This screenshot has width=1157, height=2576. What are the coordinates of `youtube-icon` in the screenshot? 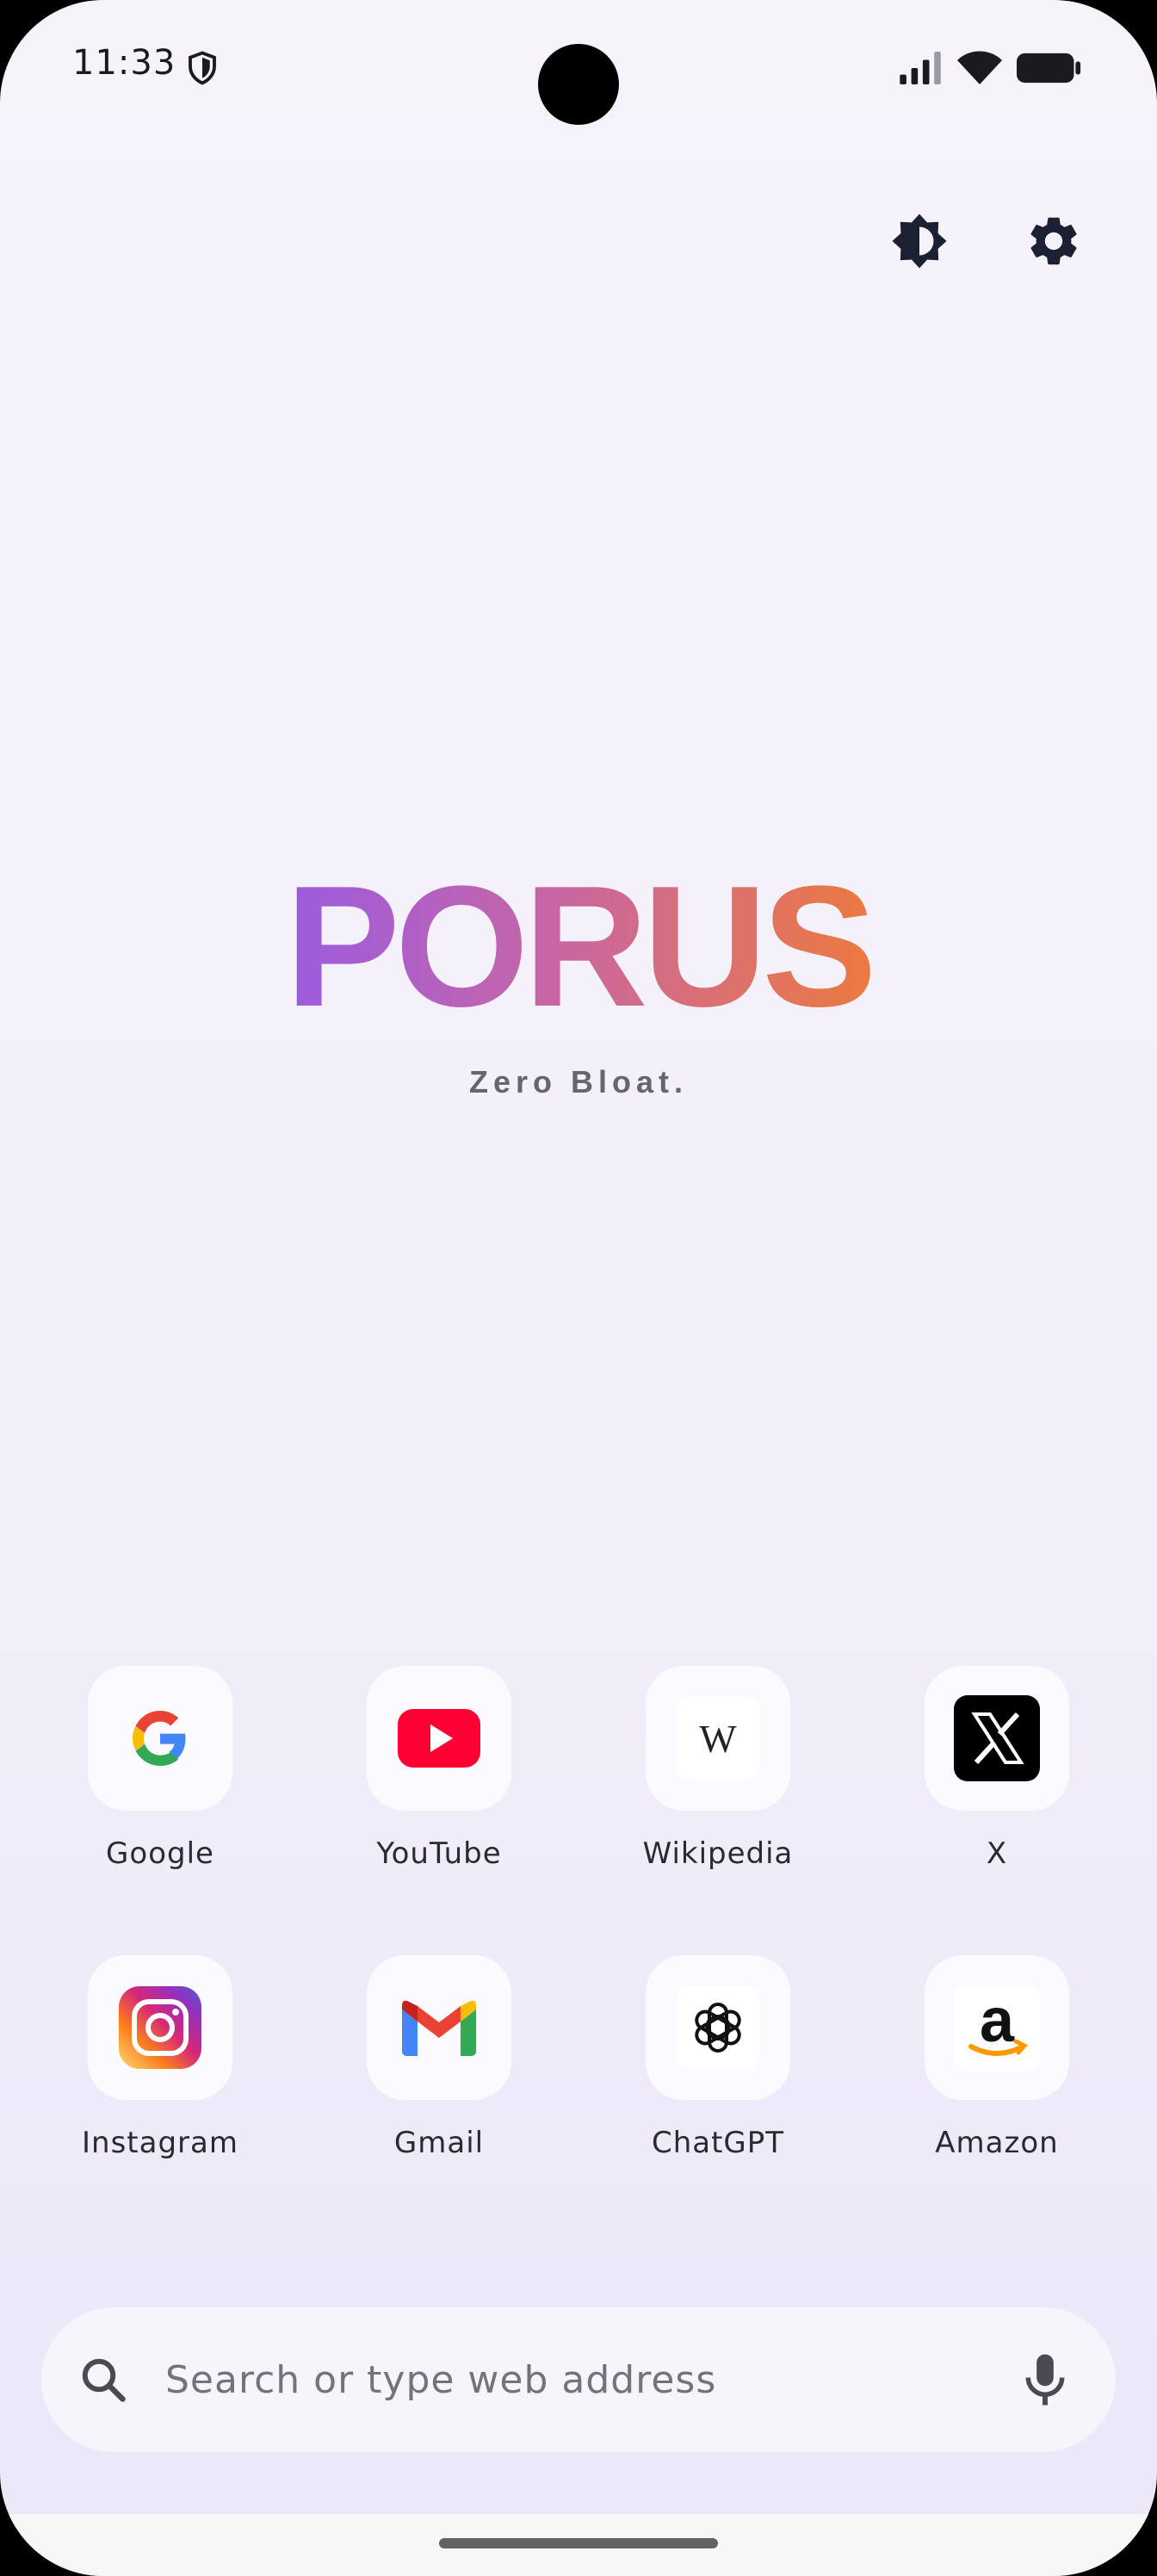 It's located at (439, 1738).